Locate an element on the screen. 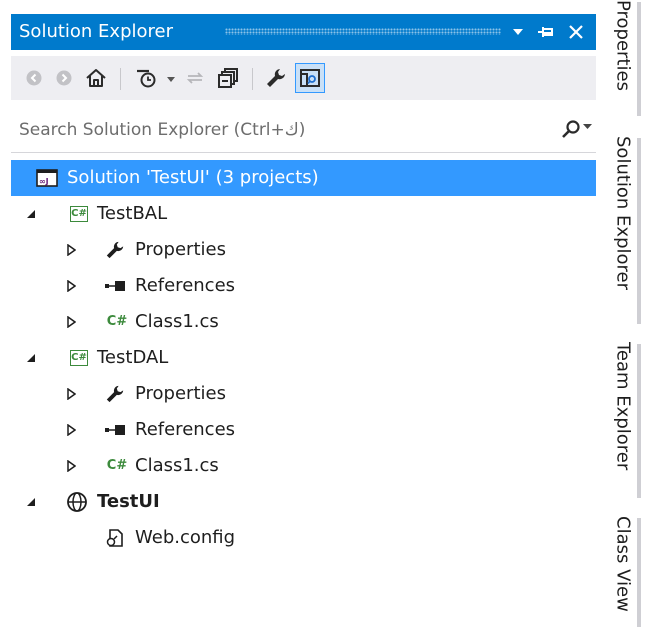 The width and height of the screenshot is (646, 627). tab-solution-explorer: Solution Explorer is located at coordinates (623, 232).